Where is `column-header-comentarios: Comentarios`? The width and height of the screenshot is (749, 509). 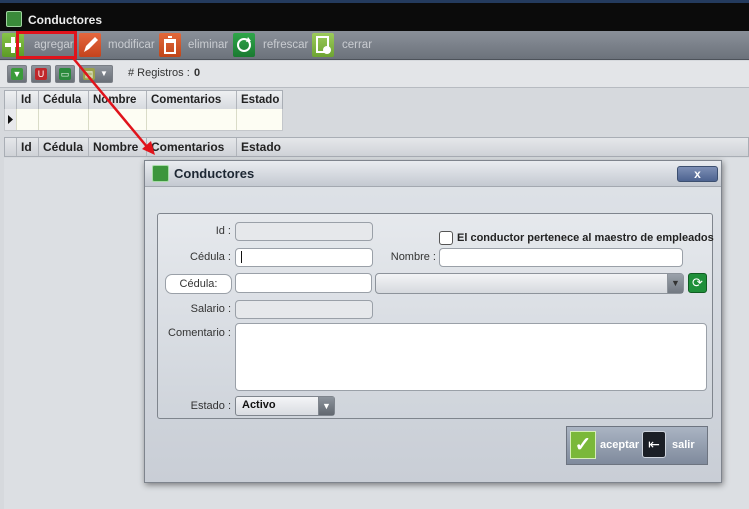
column-header-comentarios: Comentarios is located at coordinates (192, 100).